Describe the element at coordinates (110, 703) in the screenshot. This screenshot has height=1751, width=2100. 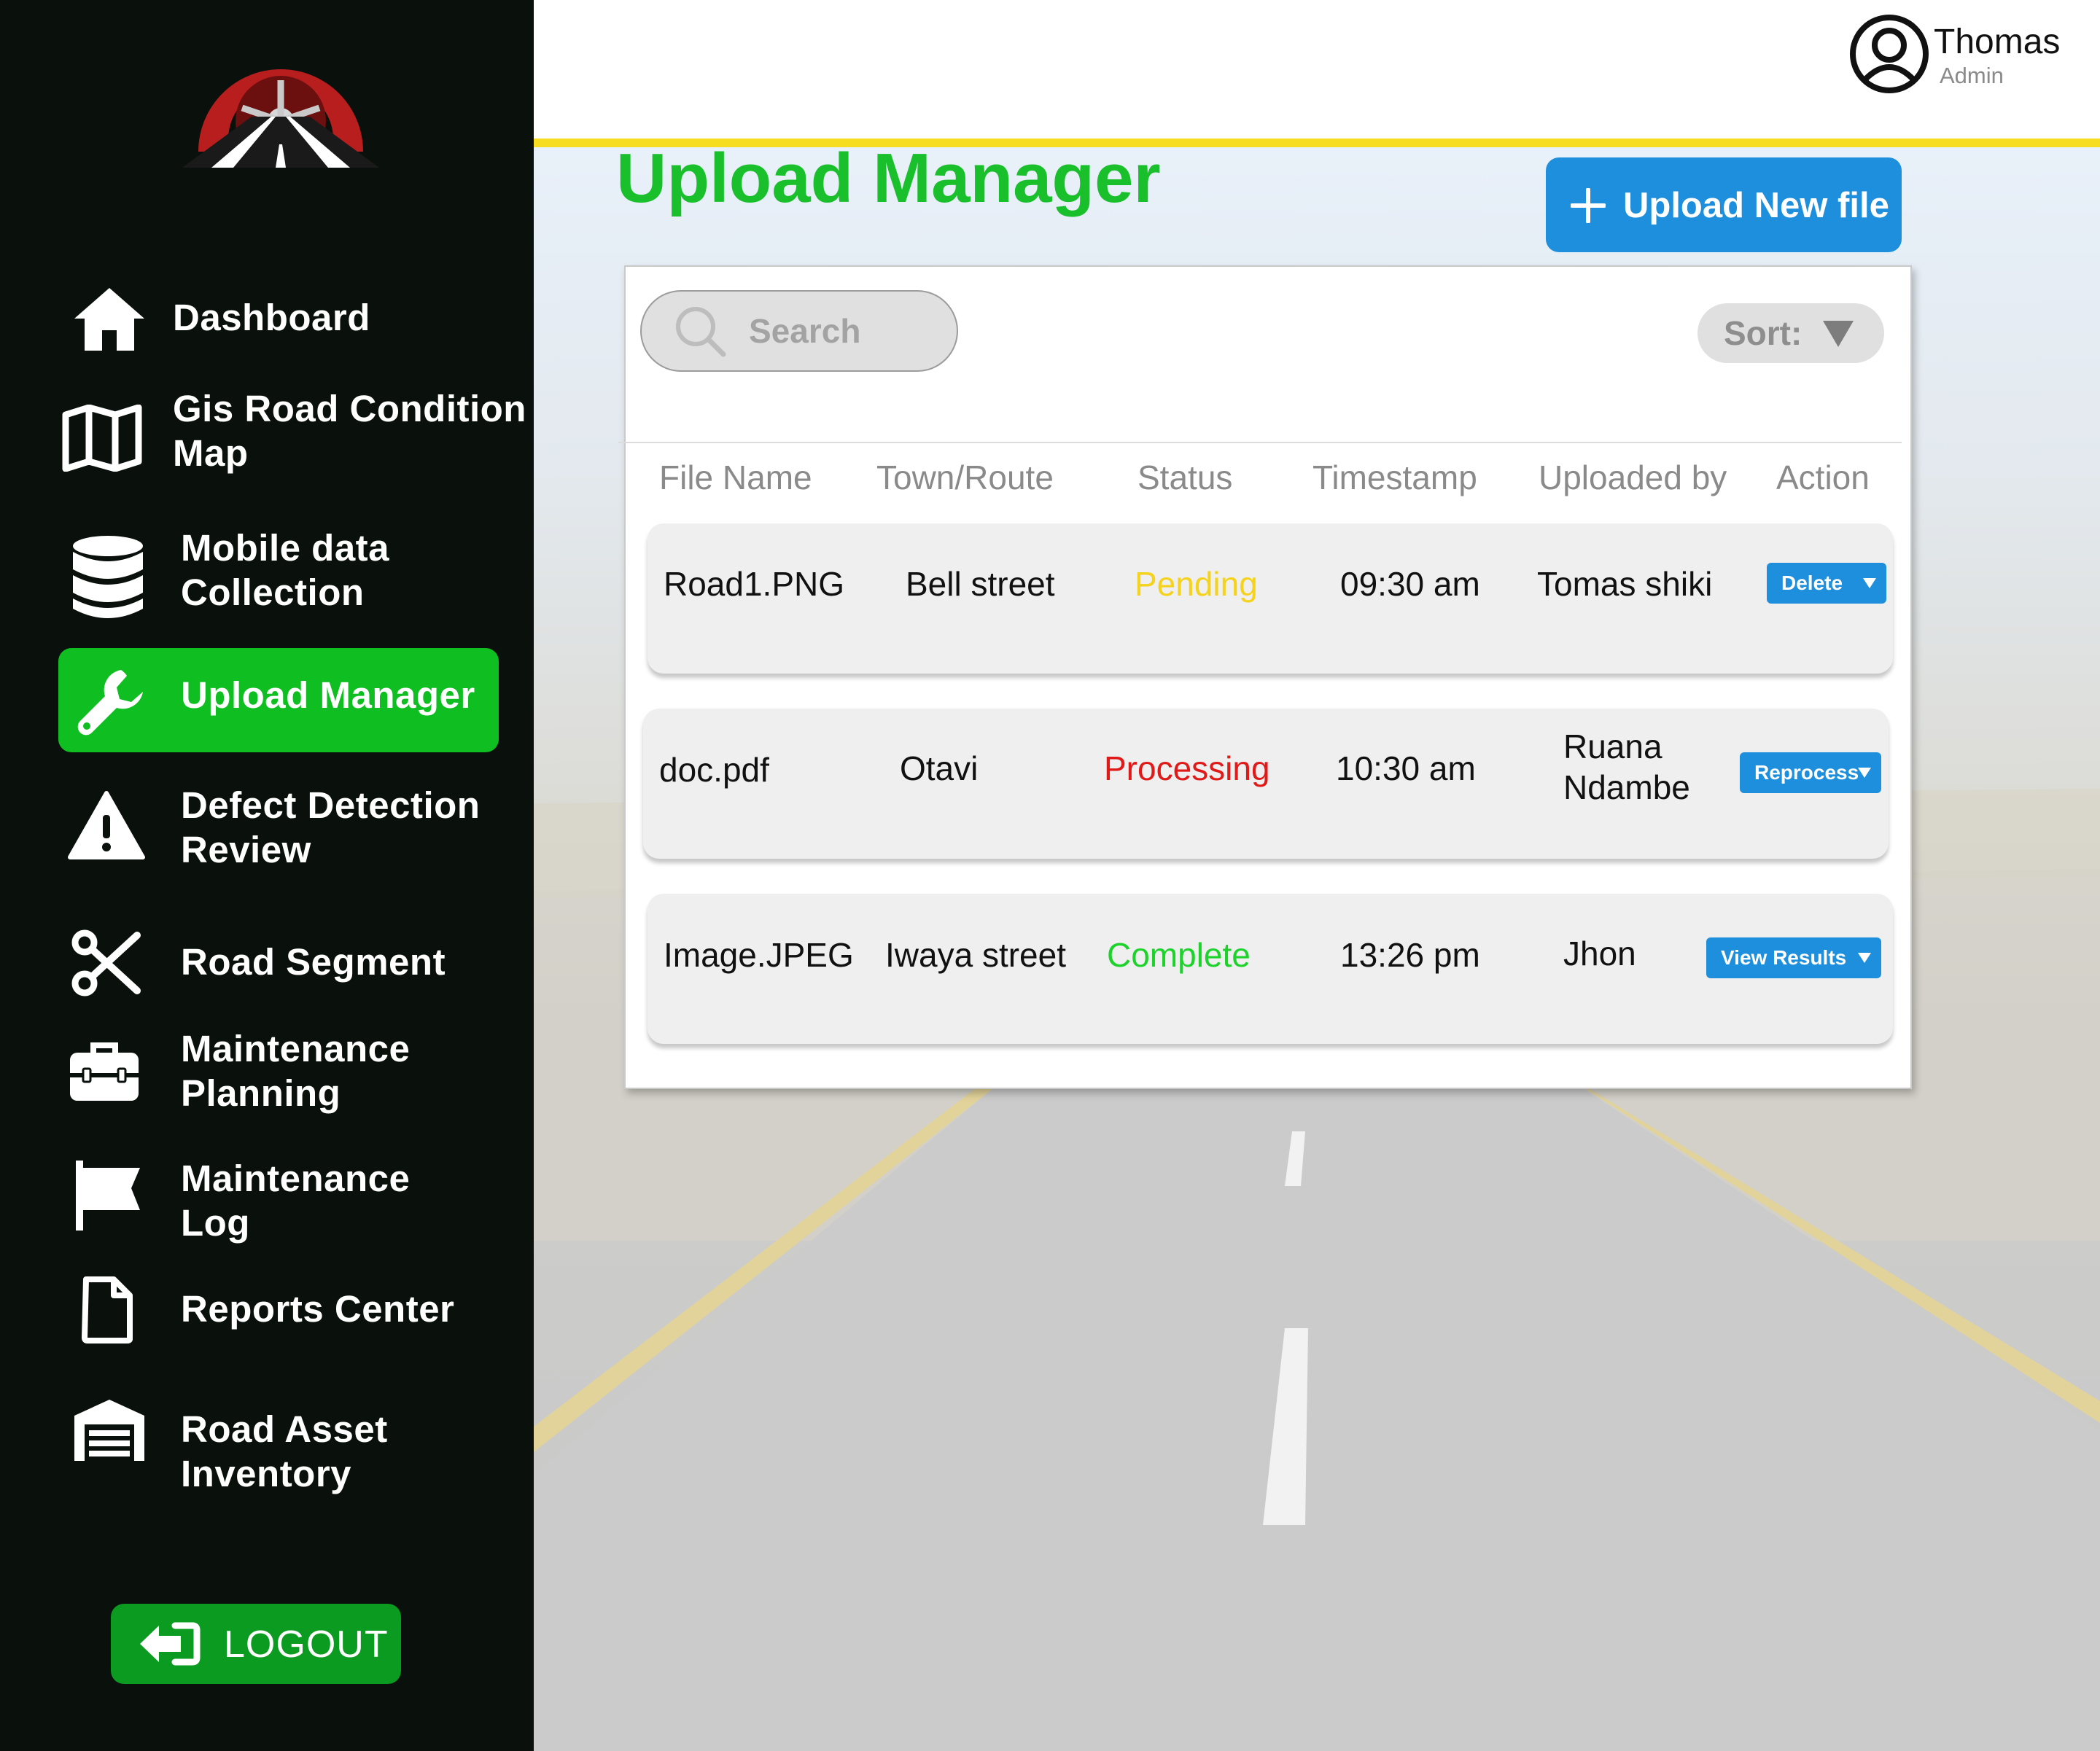
I see `wrench-icon` at that location.